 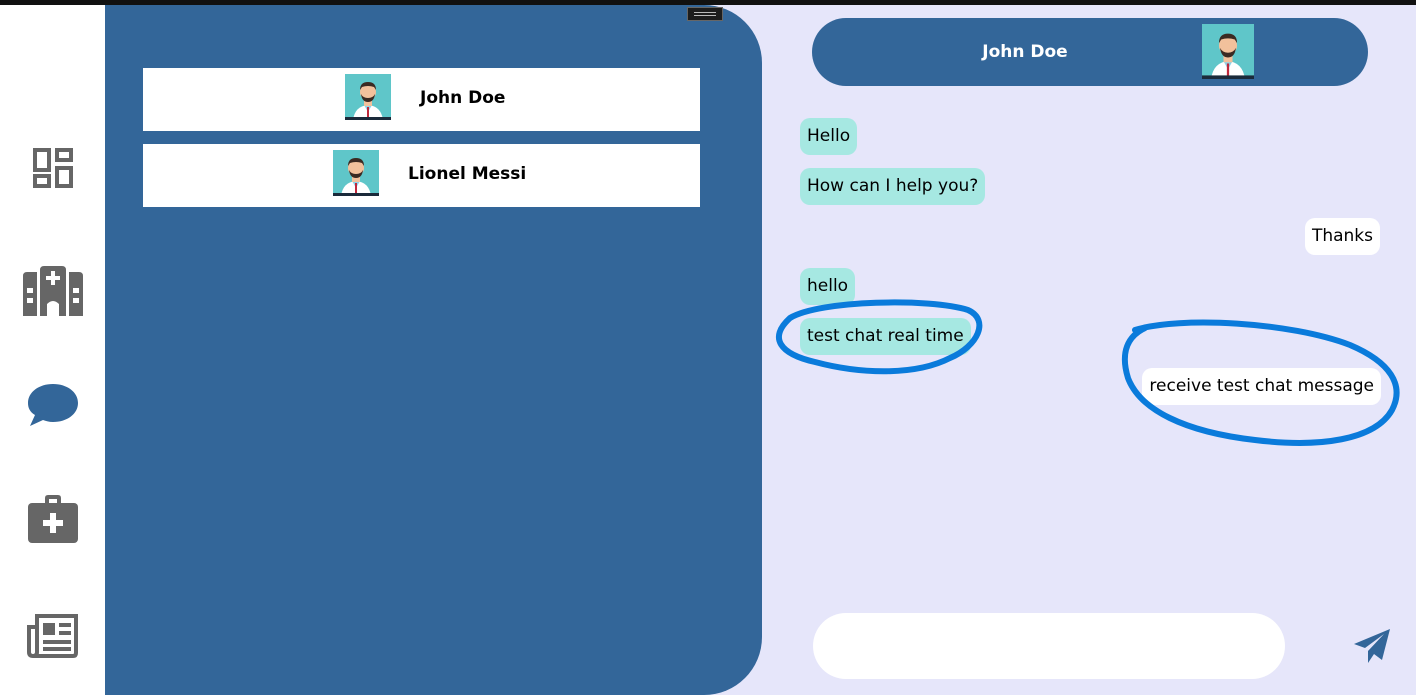 I want to click on nav-dashboard, so click(x=52, y=168).